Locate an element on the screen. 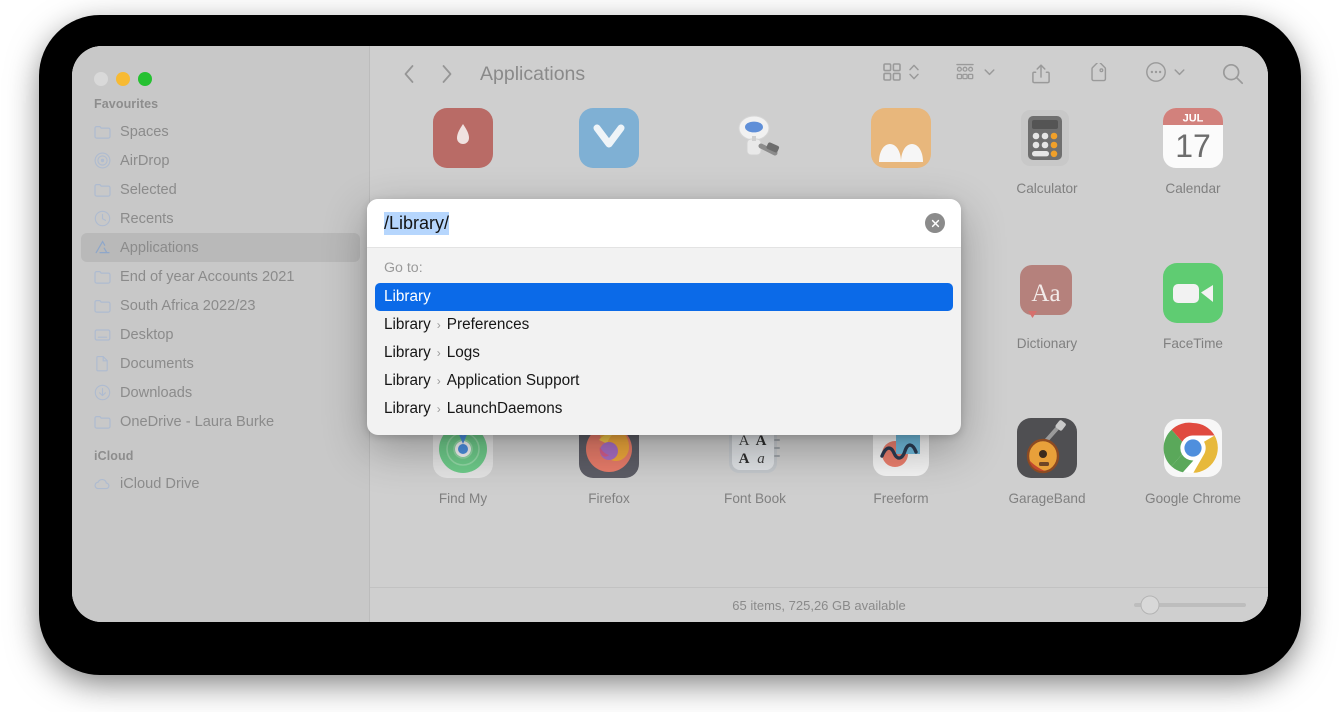 Image resolution: width=1340 pixels, height=712 pixels. goto-suggestion-child: Preferences is located at coordinates (488, 324).